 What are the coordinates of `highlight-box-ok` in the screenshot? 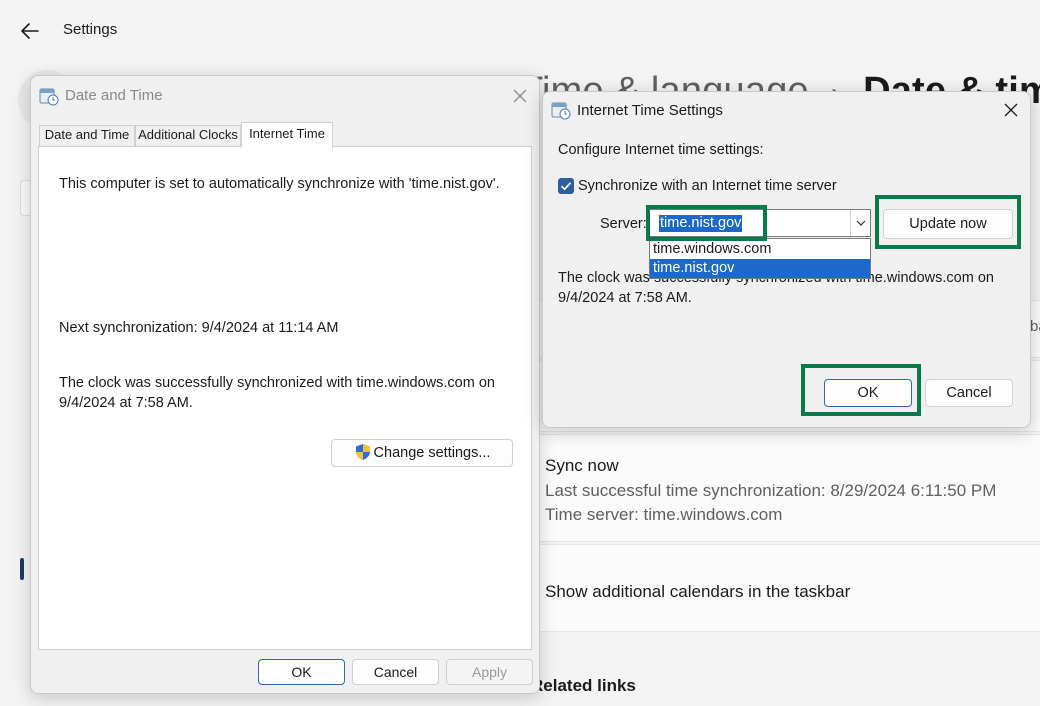 It's located at (861, 390).